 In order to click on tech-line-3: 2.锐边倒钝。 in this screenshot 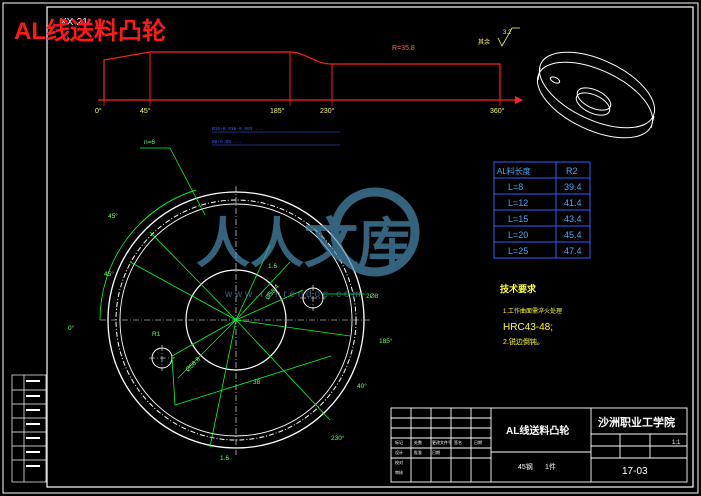, I will do `click(523, 341)`.